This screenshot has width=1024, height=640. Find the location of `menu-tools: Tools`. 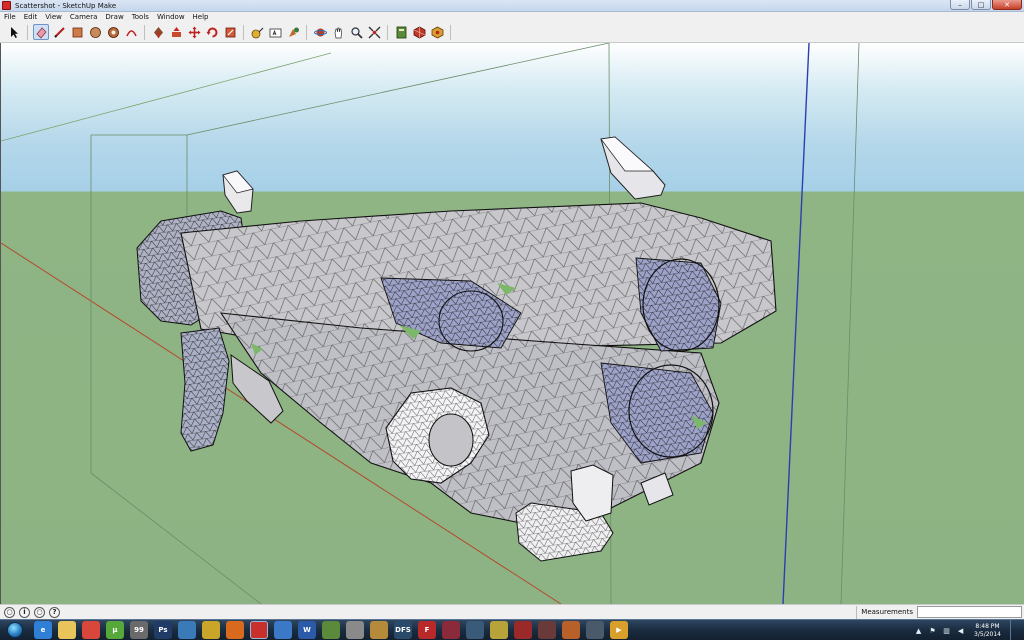

menu-tools: Tools is located at coordinates (140, 17).